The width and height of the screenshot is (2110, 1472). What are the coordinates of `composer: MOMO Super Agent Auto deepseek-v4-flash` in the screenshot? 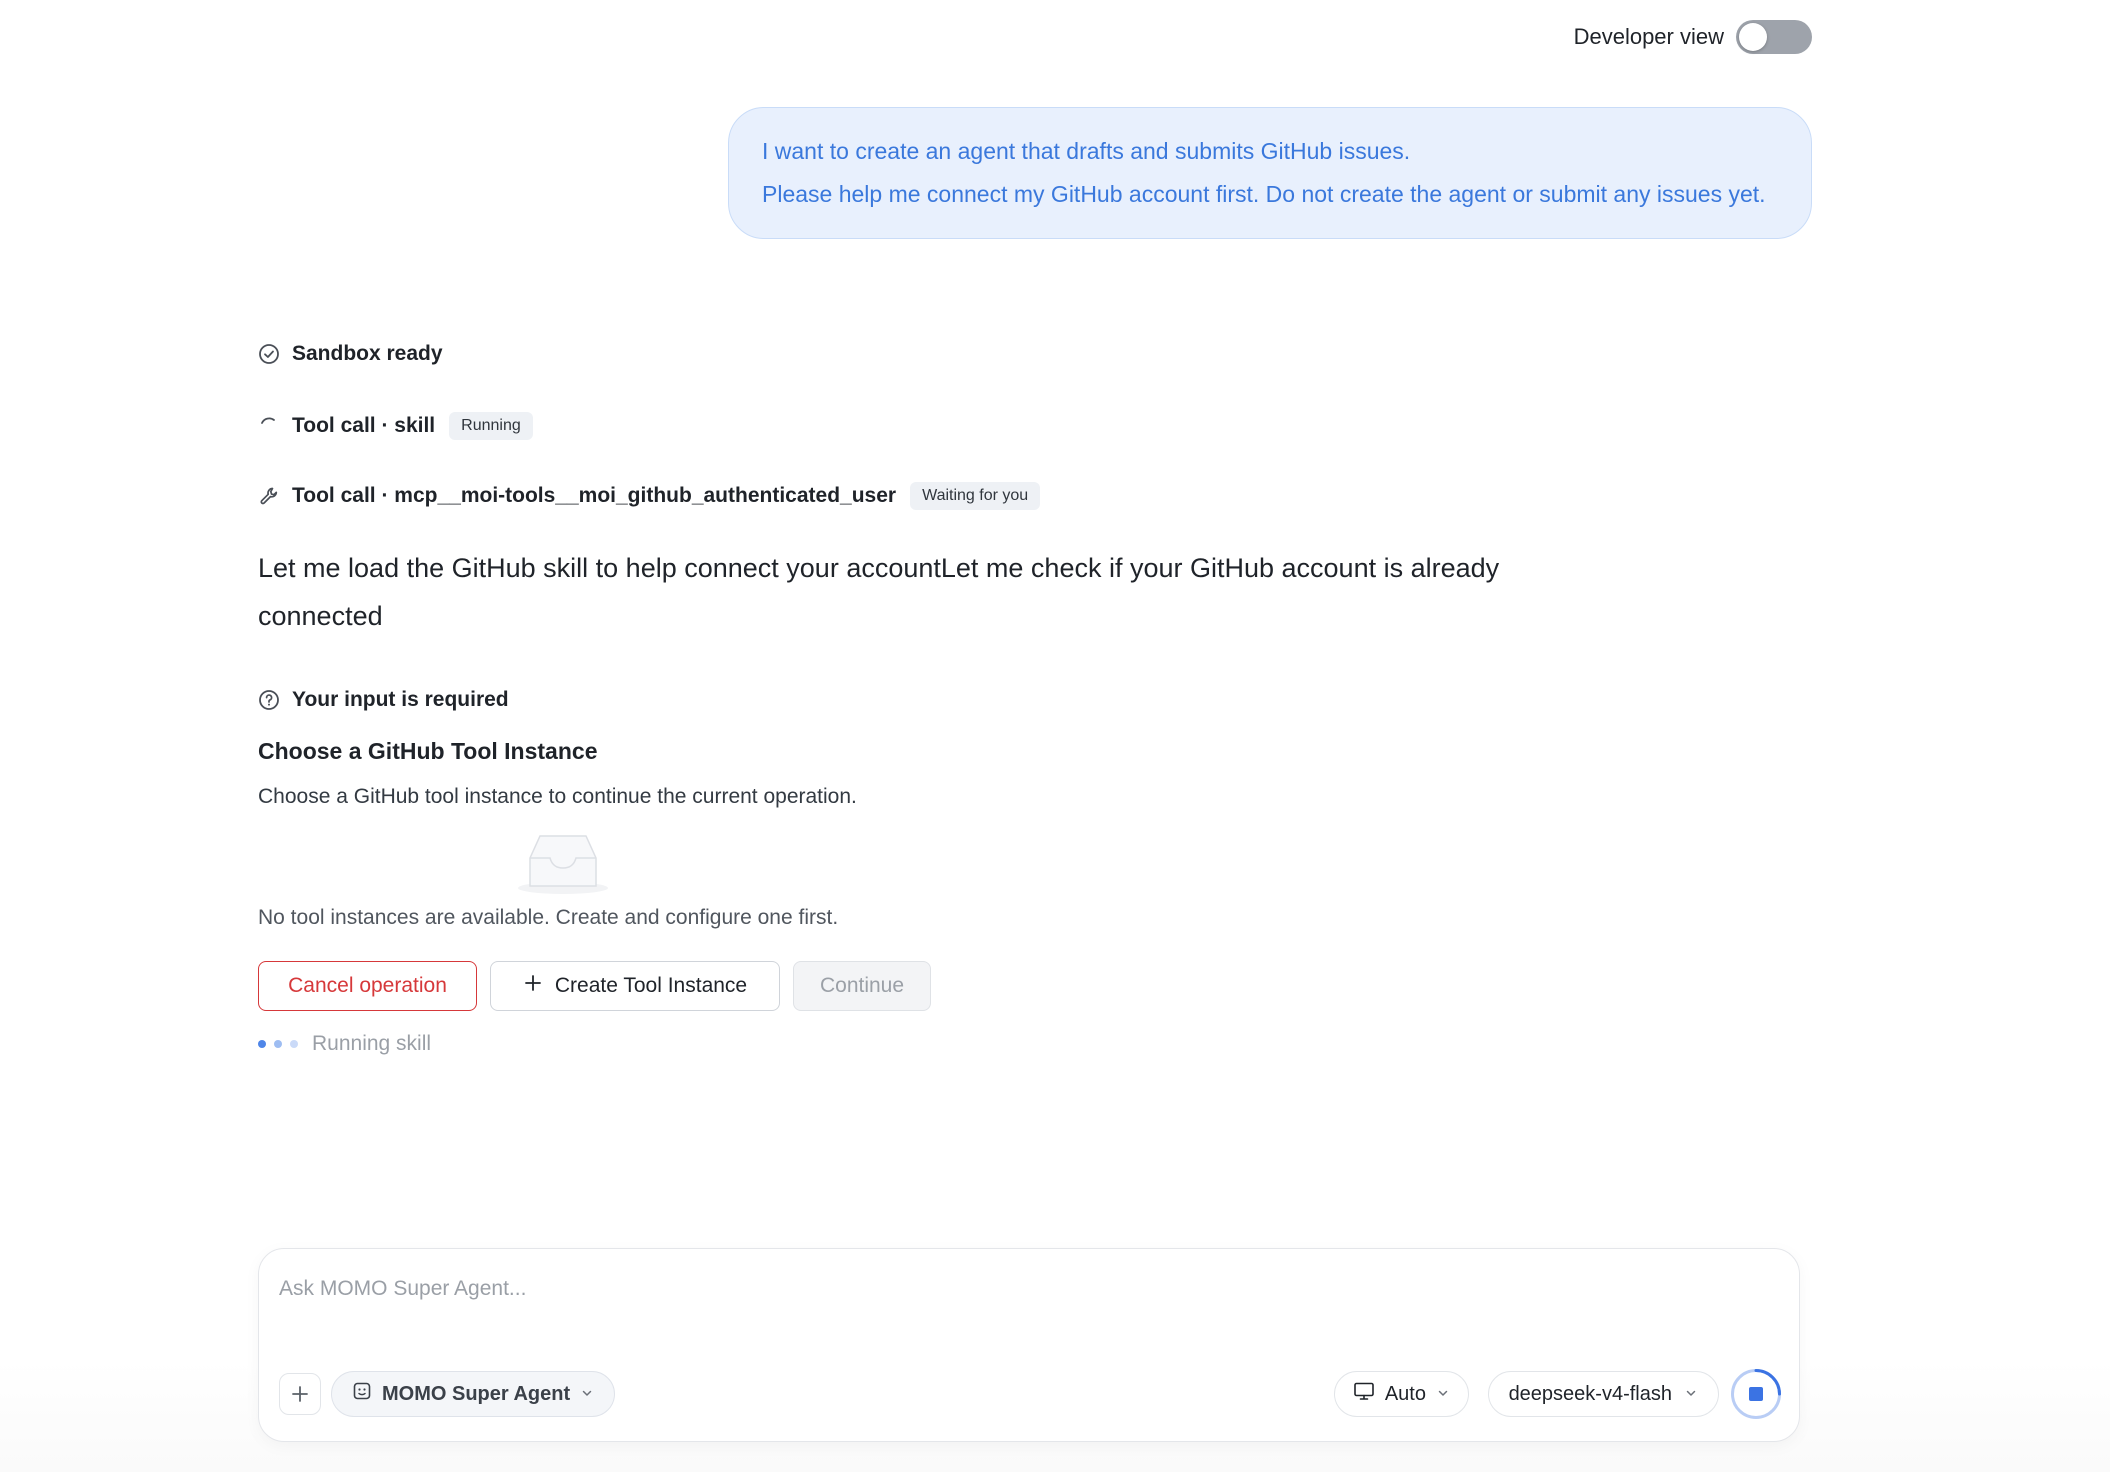 It's located at (1029, 1345).